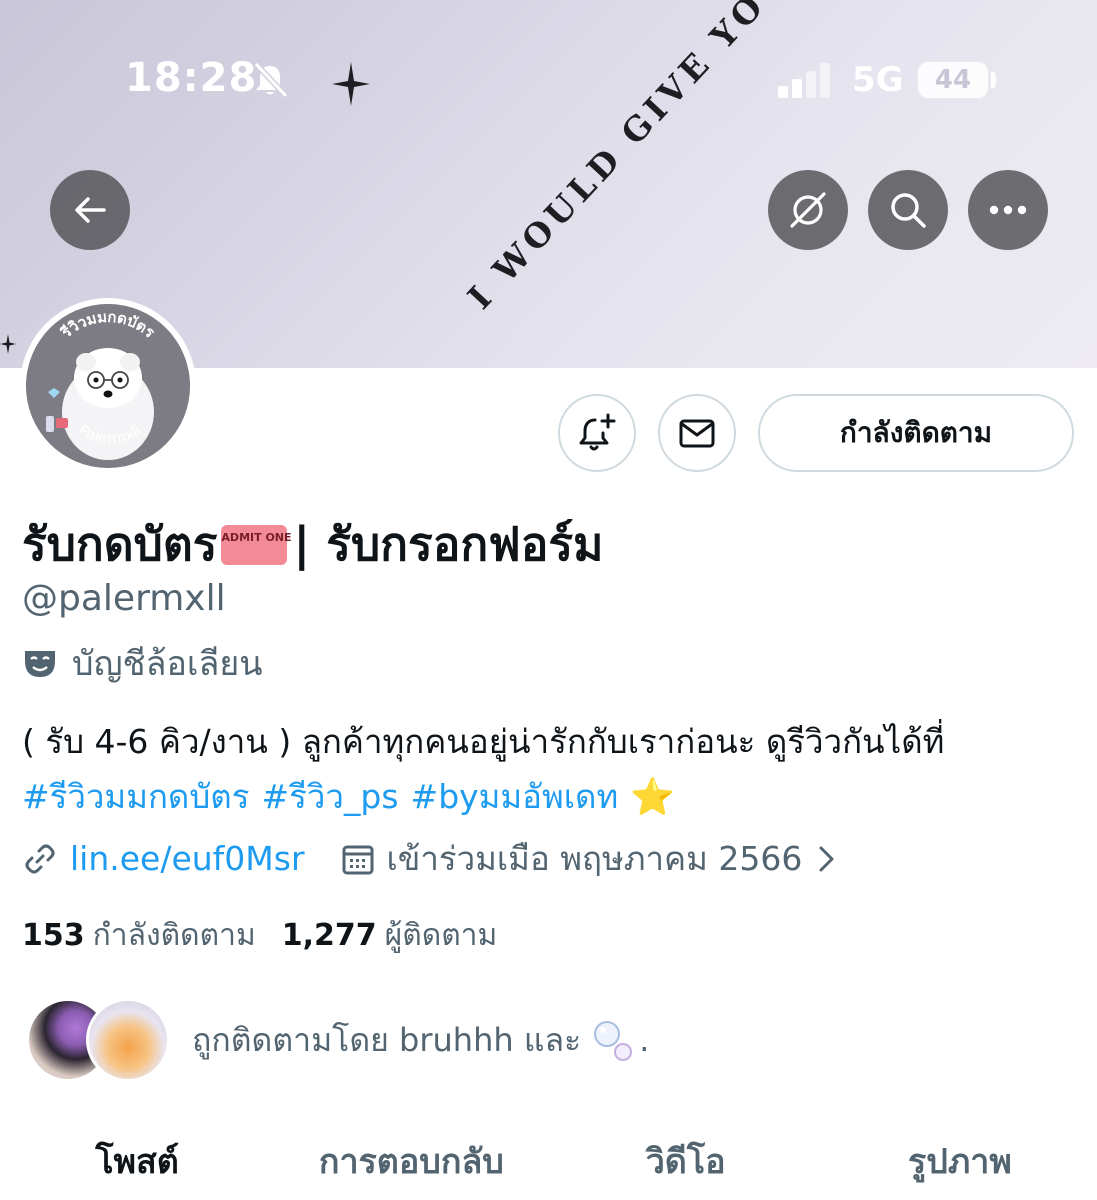  I want to click on following-button: กำลังติดตาม, so click(916, 433).